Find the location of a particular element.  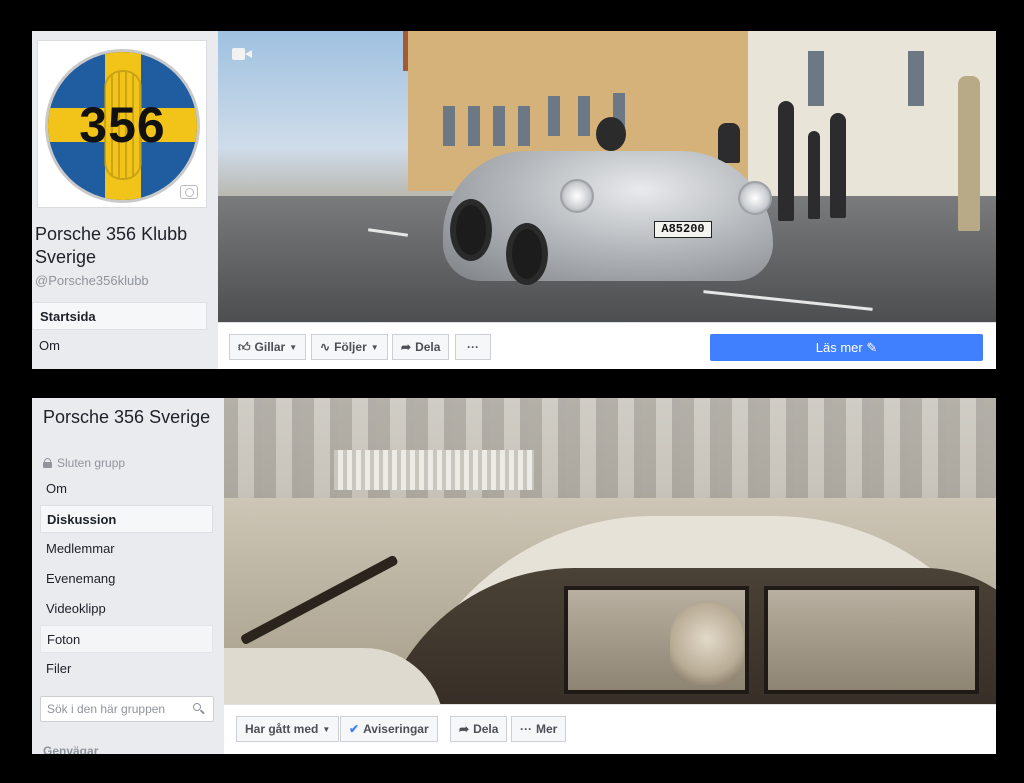

nav-item-filer: Filer is located at coordinates (126, 669).